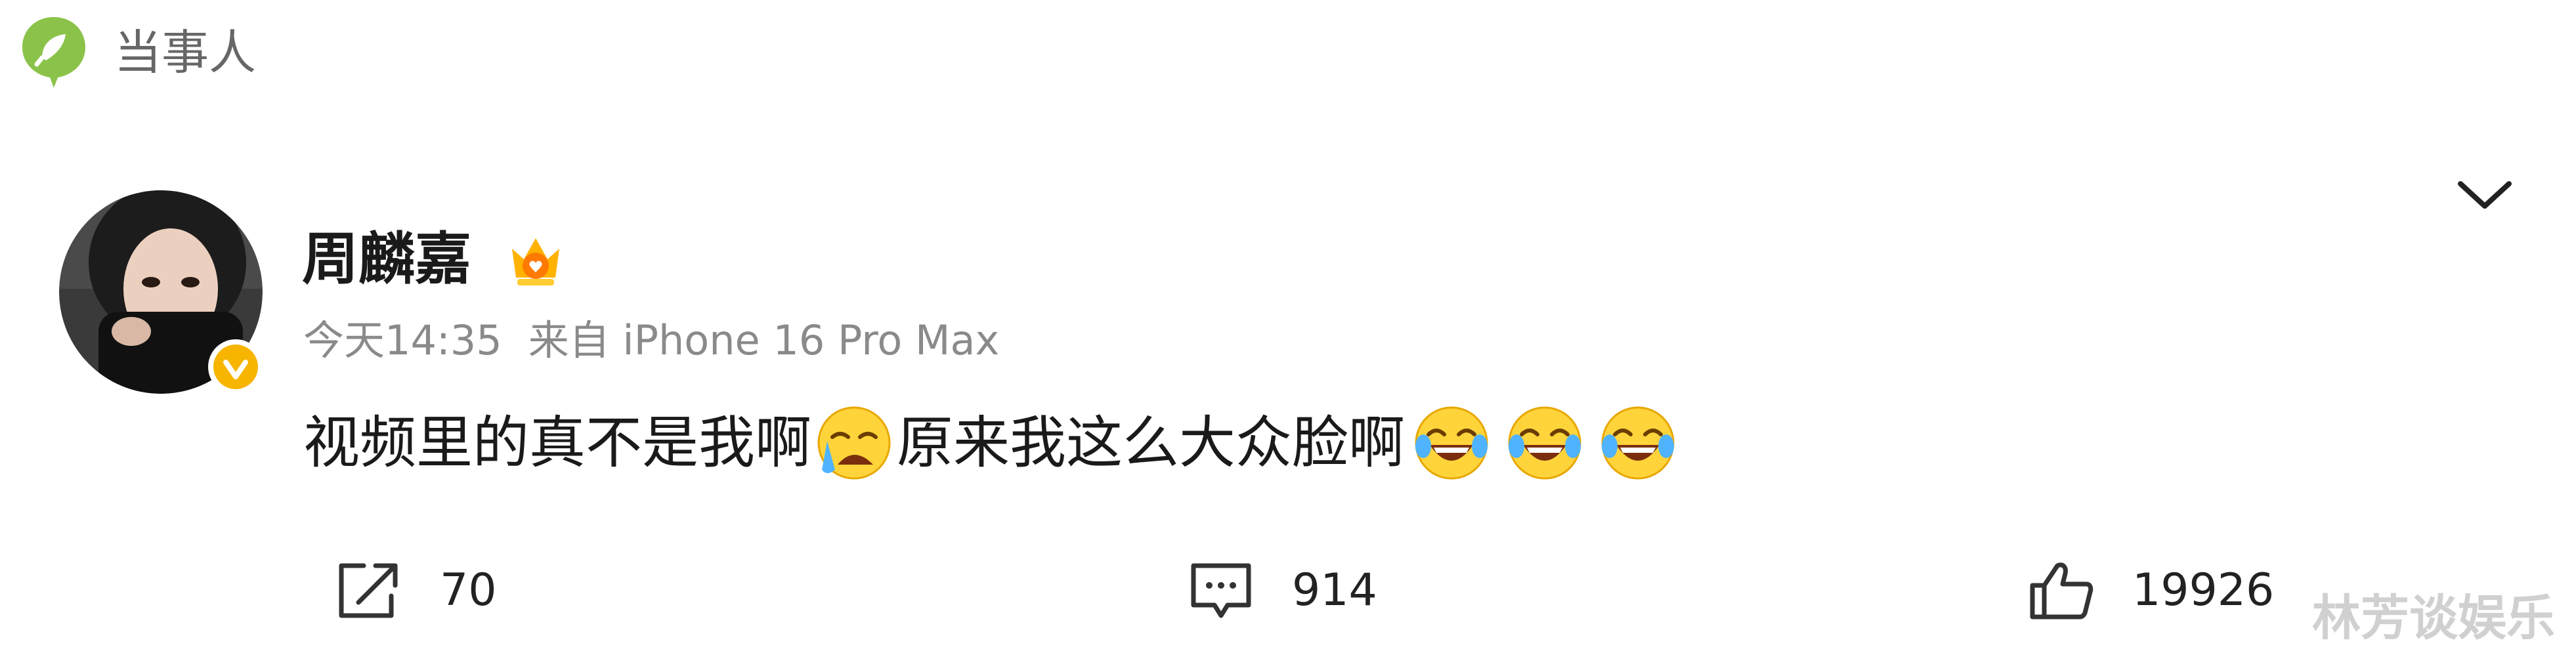  Describe the element at coordinates (557, 443) in the screenshot. I see `post-text-1: 视频里的真不是我啊` at that location.